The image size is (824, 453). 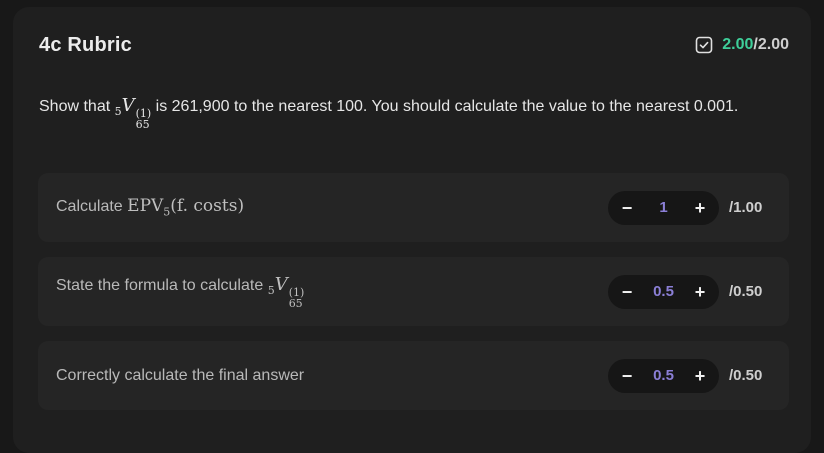 What do you see at coordinates (738, 44) in the screenshot?
I see `score-earned: 2.00` at bounding box center [738, 44].